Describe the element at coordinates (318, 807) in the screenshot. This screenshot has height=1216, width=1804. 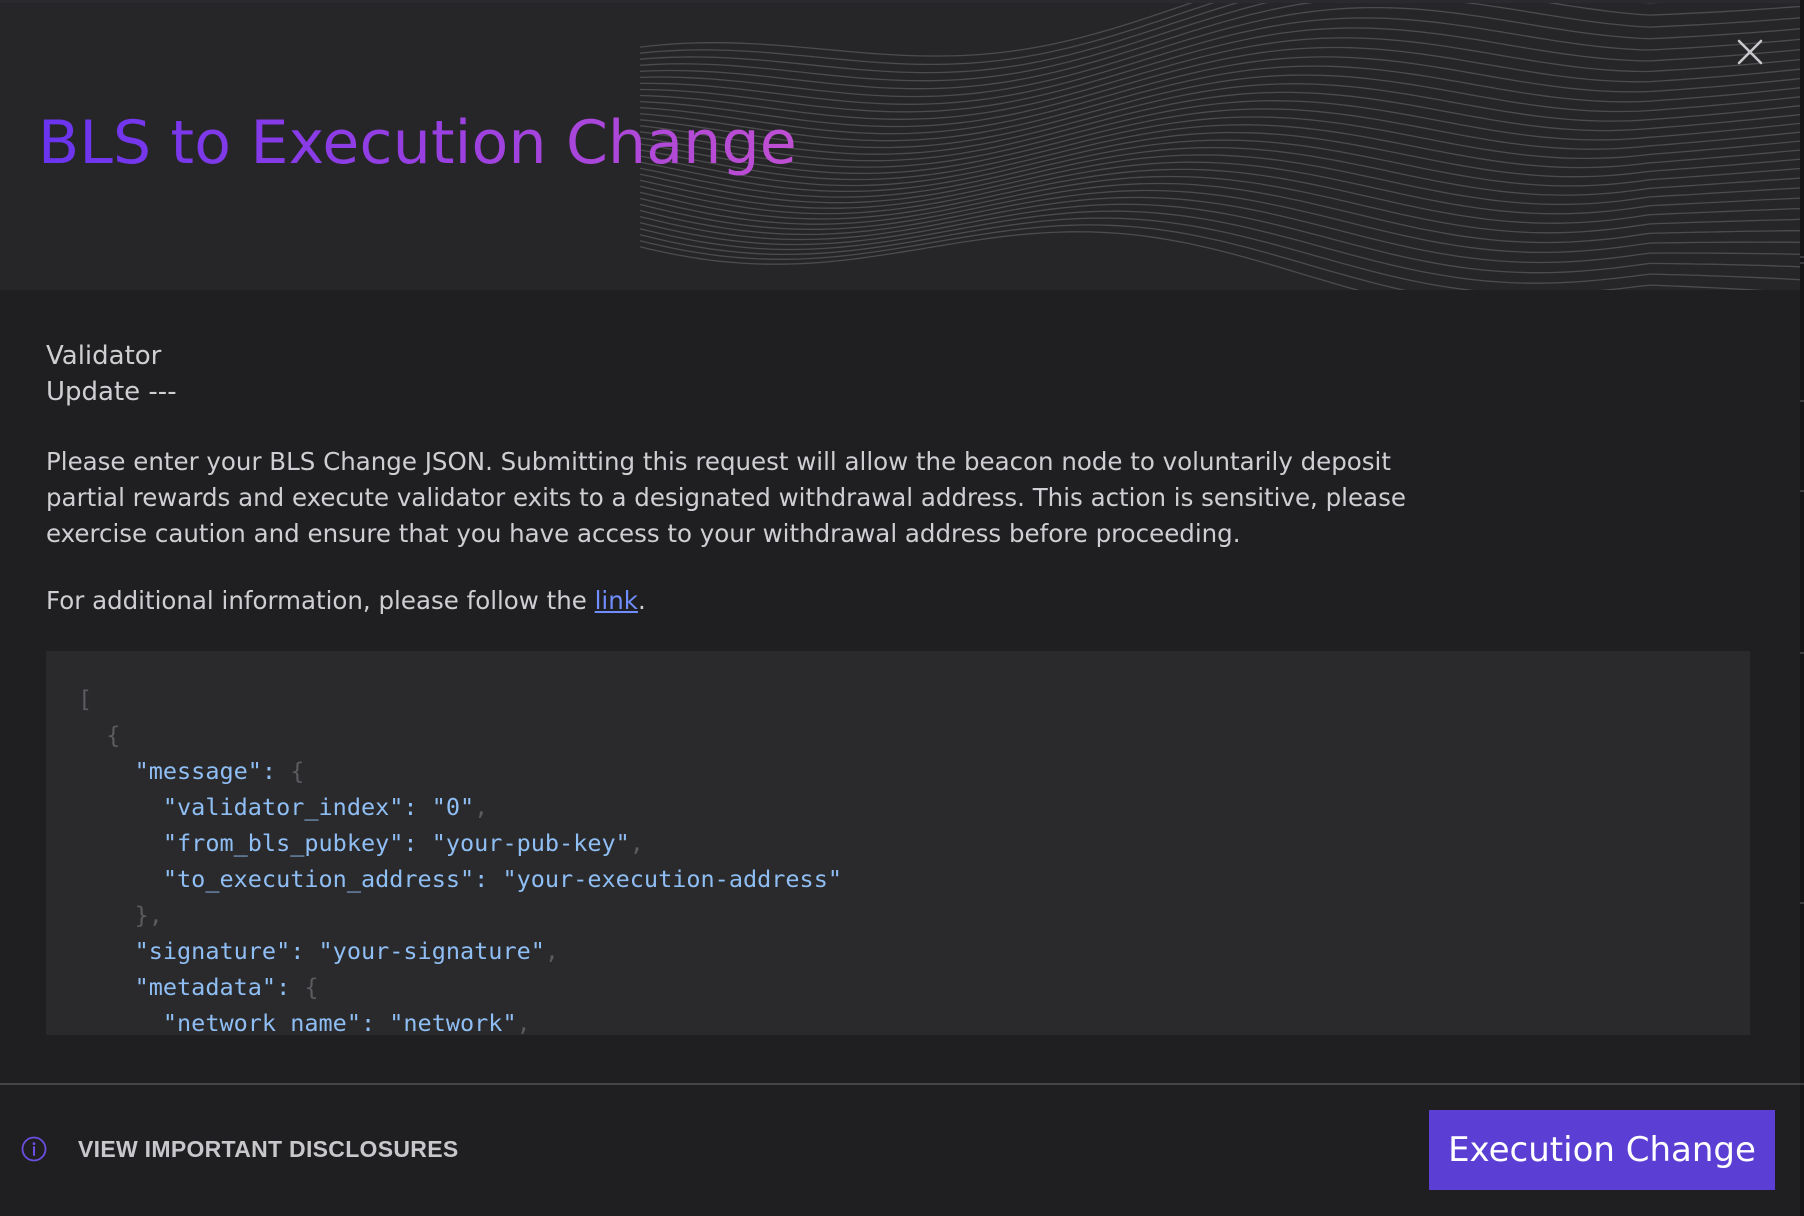
I see `code-key: "validator_index": "0"` at that location.